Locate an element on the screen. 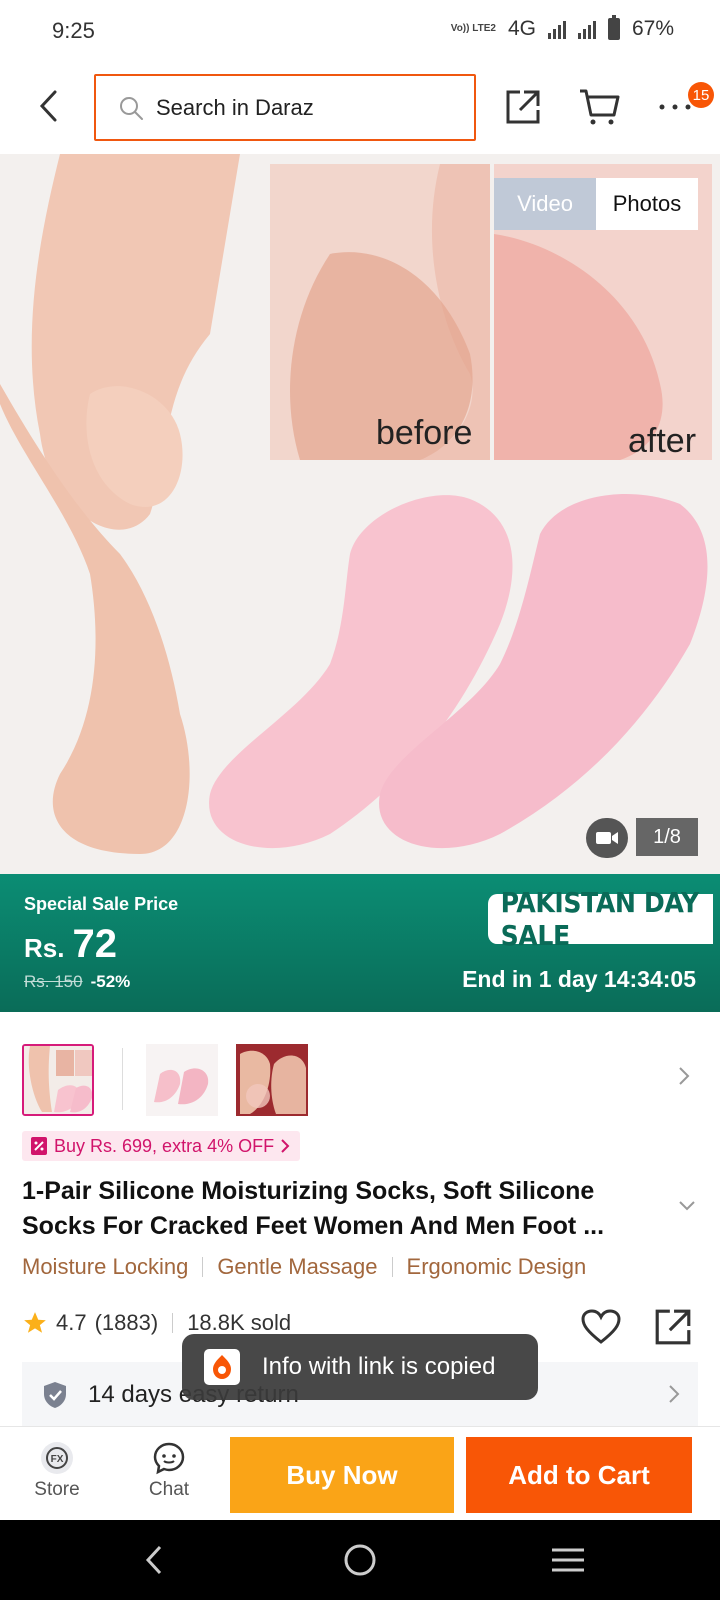  thumbnail-strip is located at coordinates (360, 1081).